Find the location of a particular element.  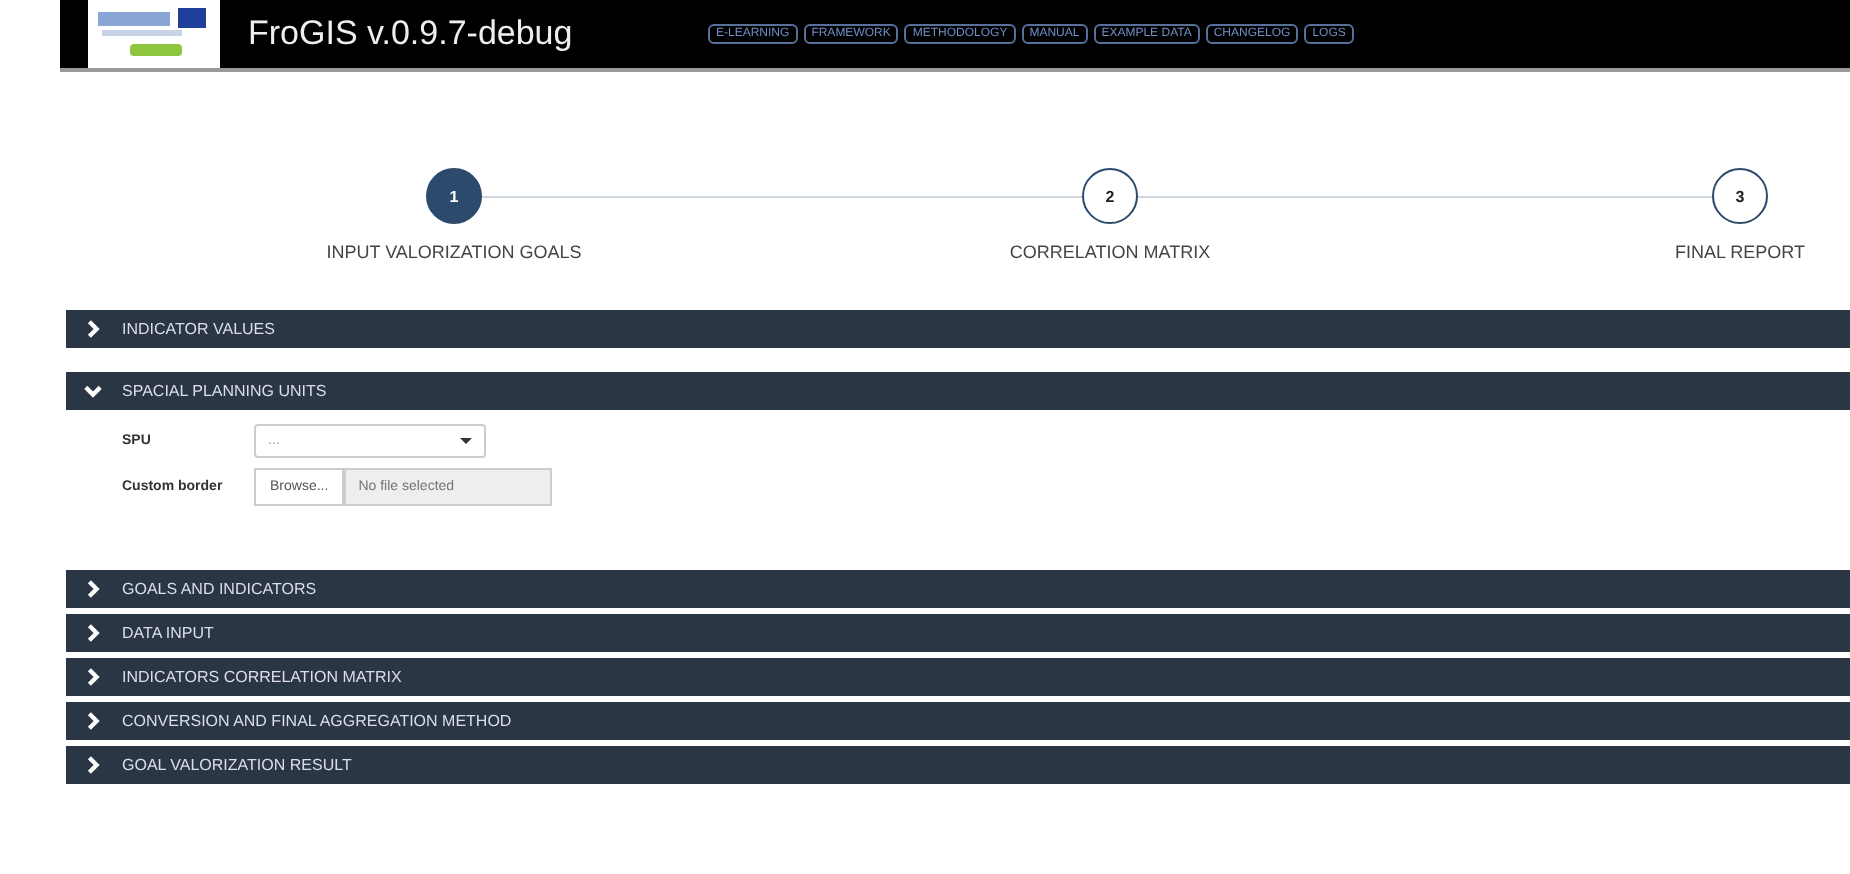

step-label: INPUT VALORIZATION GOALS is located at coordinates (454, 252).